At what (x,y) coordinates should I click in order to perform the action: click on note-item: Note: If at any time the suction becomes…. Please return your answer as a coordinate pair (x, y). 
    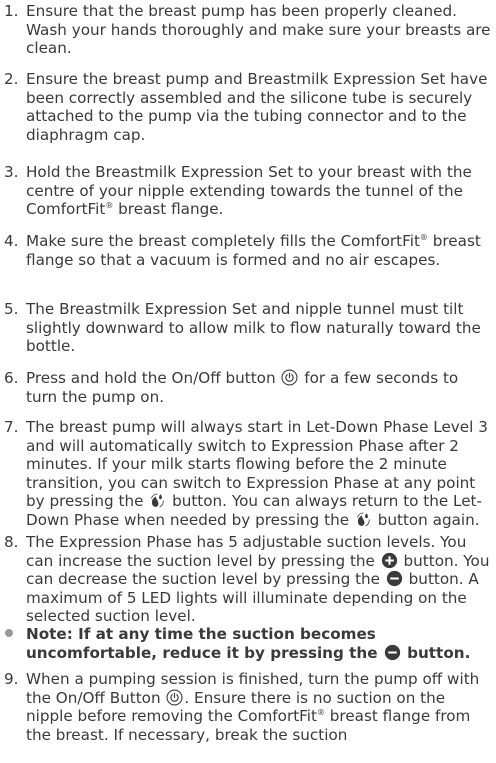
    Looking at the image, I should click on (246, 643).